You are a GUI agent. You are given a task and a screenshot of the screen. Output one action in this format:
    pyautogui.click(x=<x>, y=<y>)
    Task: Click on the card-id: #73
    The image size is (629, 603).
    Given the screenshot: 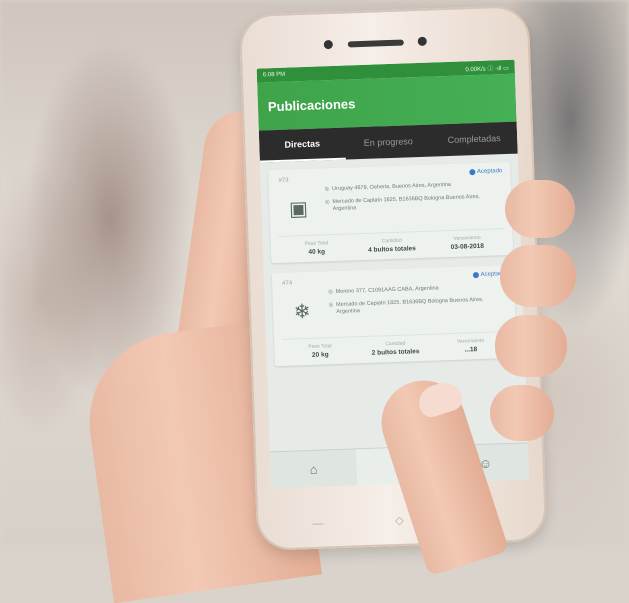 What is the action you would take?
    pyautogui.click(x=283, y=180)
    